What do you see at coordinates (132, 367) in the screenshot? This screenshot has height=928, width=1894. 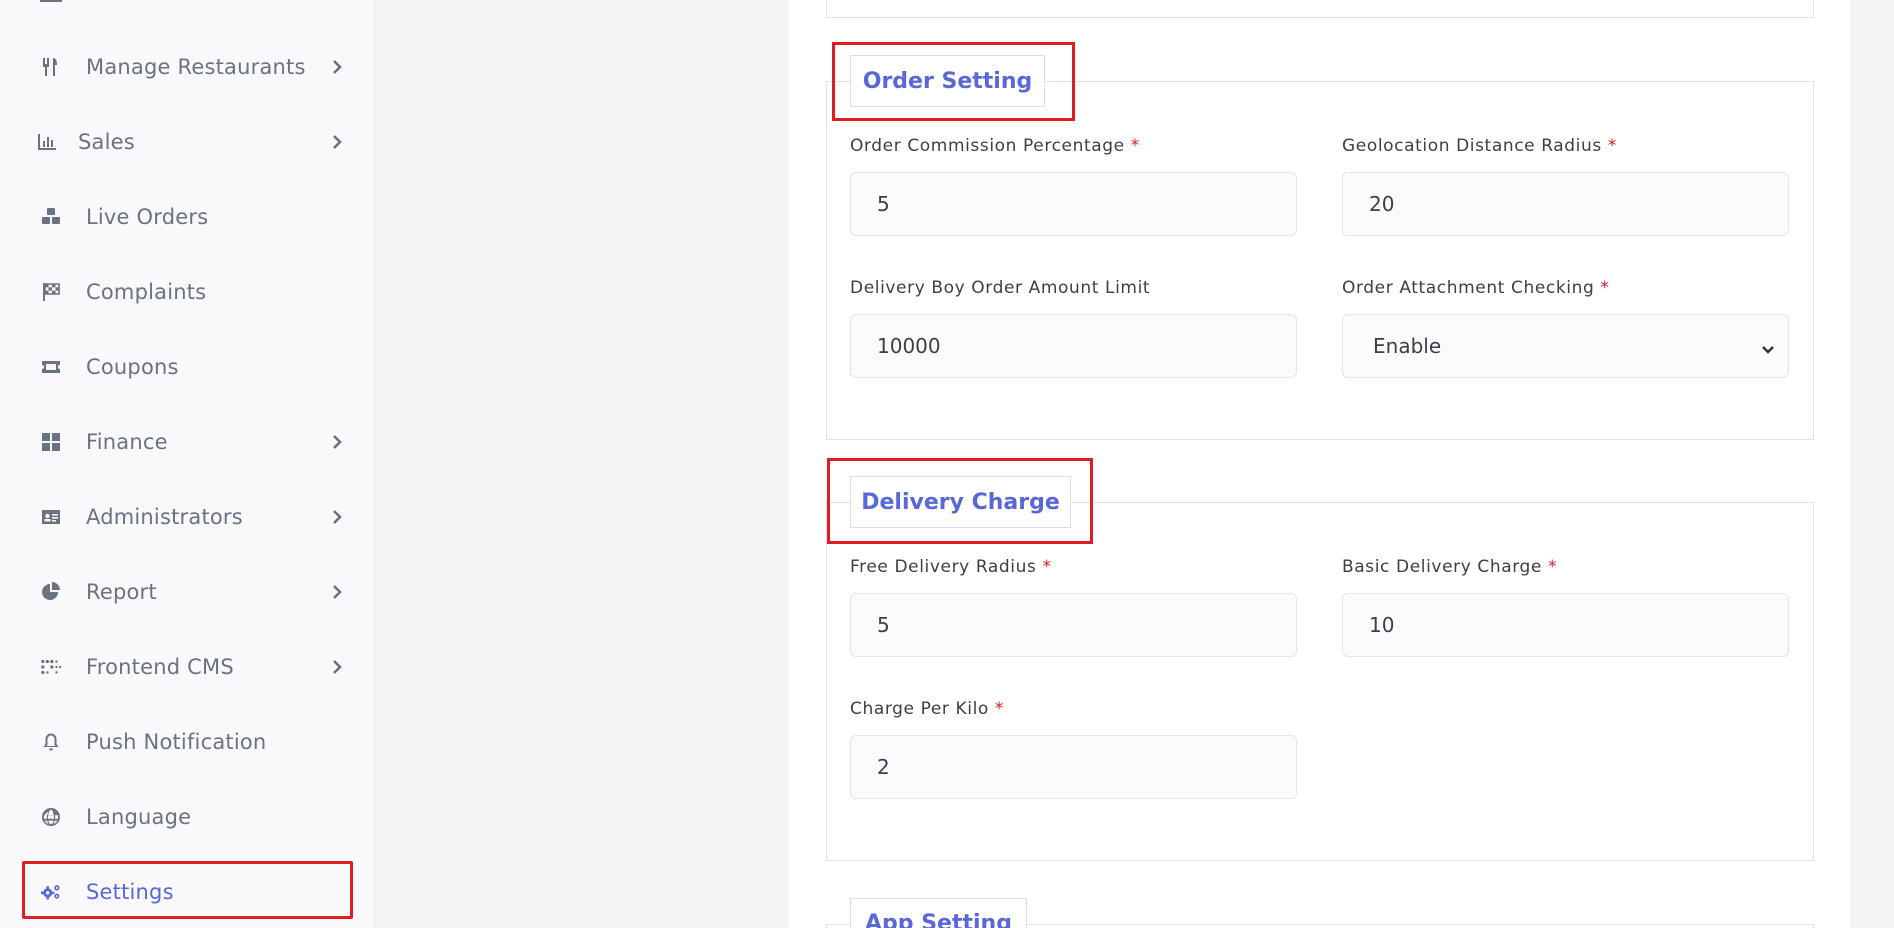 I see `sidebar-item-label: Coupons` at bounding box center [132, 367].